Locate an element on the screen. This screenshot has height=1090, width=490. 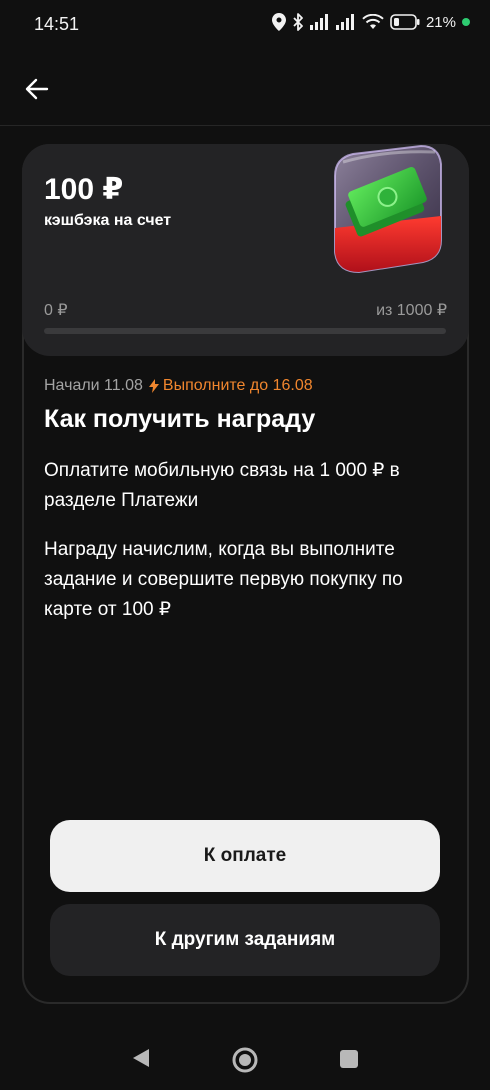
nav-back-icon is located at coordinates (141, 1058).